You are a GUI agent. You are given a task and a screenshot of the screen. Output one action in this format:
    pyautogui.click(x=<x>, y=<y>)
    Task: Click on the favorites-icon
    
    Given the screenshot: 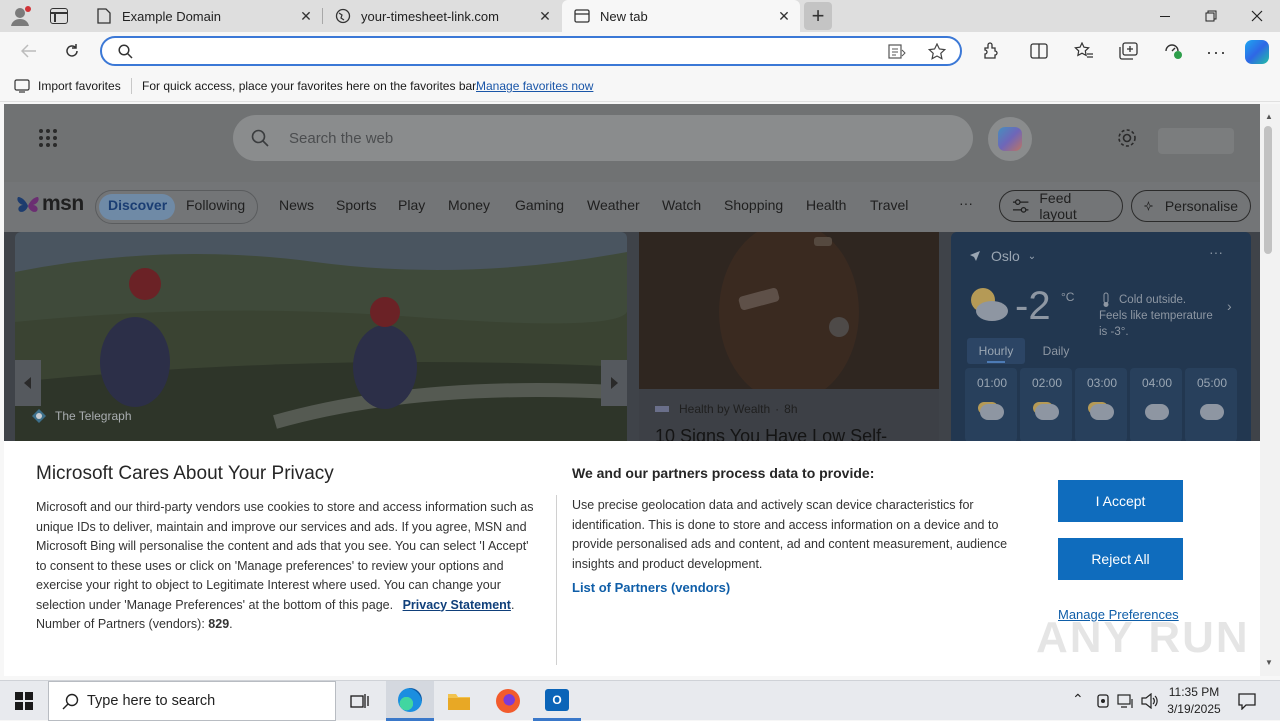 What is the action you would take?
    pyautogui.click(x=1084, y=51)
    